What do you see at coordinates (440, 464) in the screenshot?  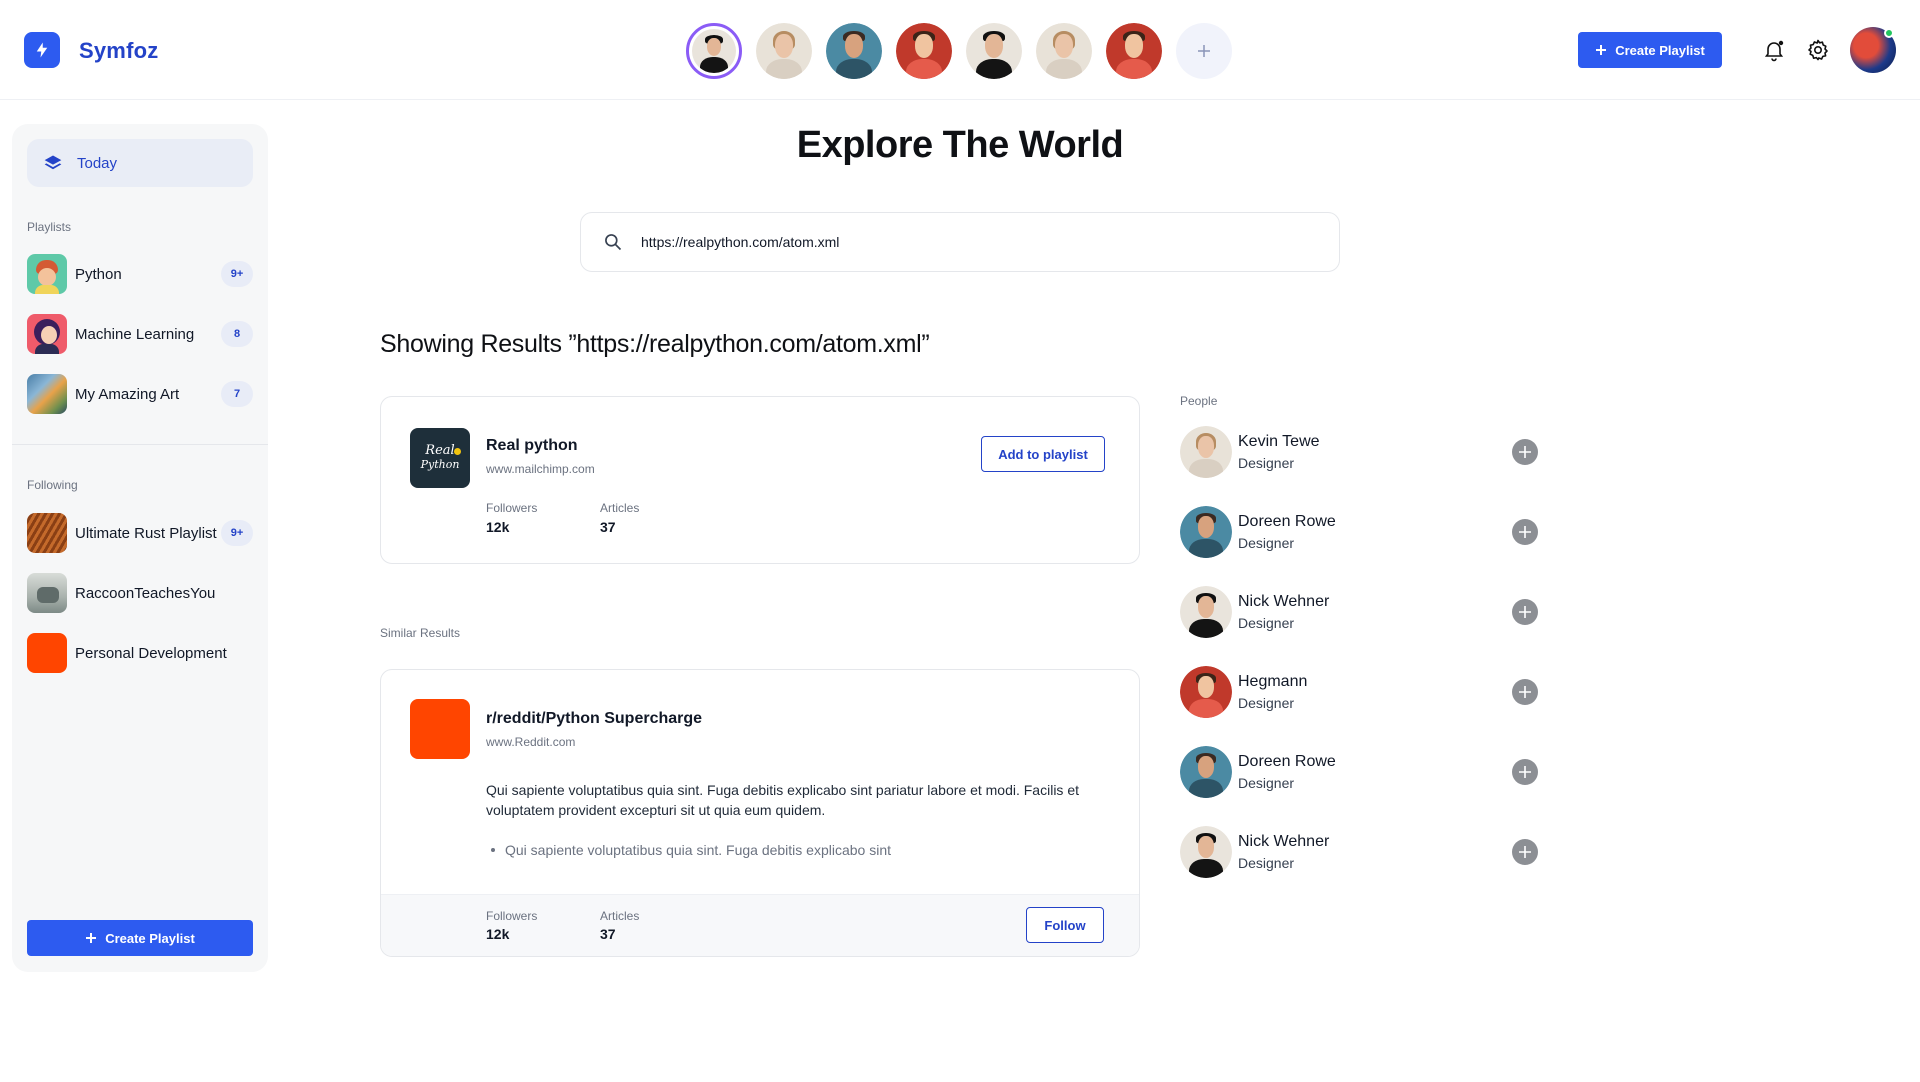 I see `logo-text: Python` at bounding box center [440, 464].